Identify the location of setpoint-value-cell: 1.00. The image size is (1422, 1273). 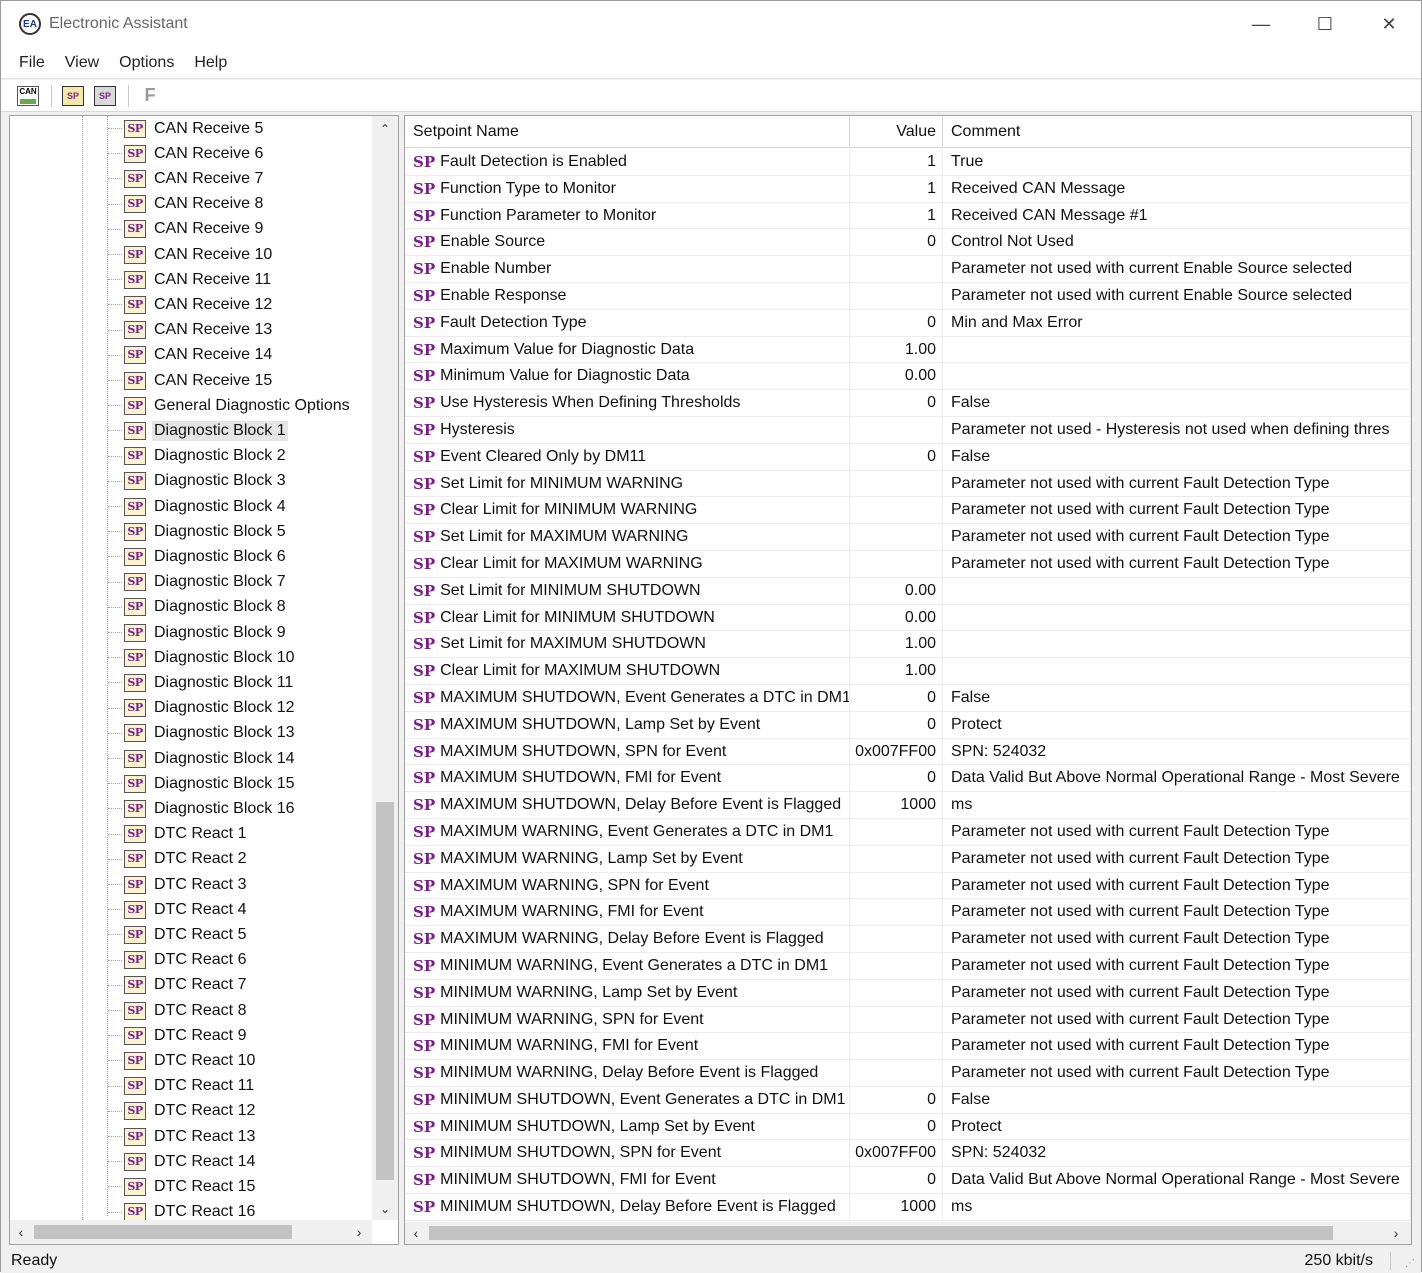
(896, 671).